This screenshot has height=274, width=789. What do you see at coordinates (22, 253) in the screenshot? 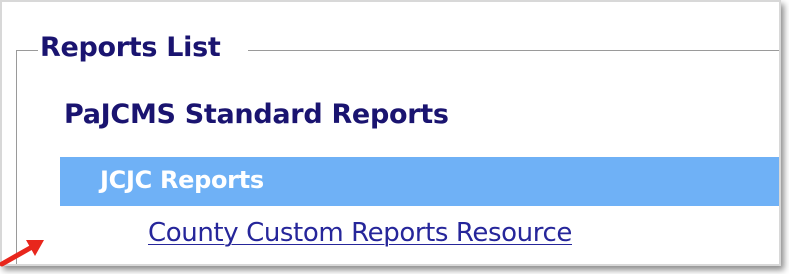
I see `red-arrow-icon` at bounding box center [22, 253].